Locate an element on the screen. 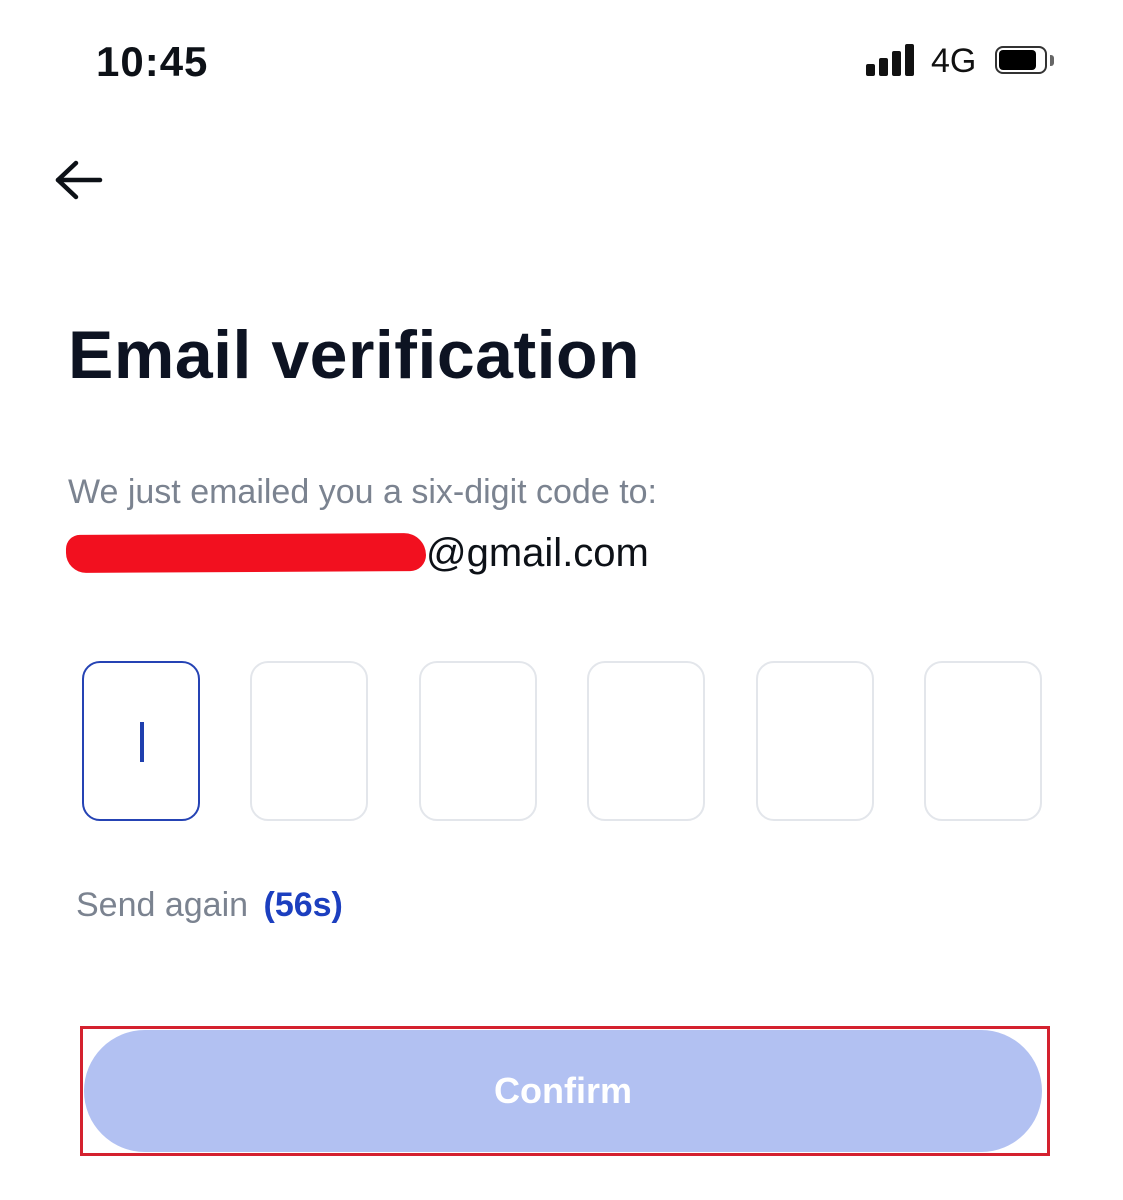 The width and height of the screenshot is (1123, 1200). email-address: @gmail.com is located at coordinates (357, 553).